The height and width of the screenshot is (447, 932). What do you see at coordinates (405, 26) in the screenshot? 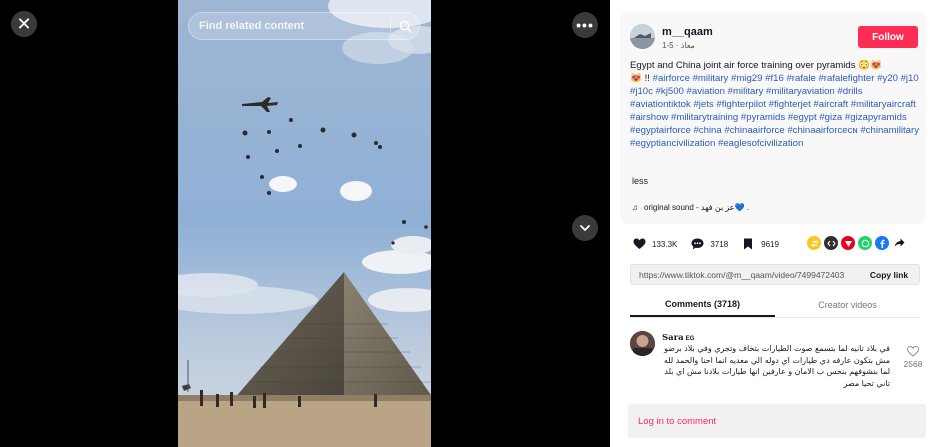
I see `search-icon` at bounding box center [405, 26].